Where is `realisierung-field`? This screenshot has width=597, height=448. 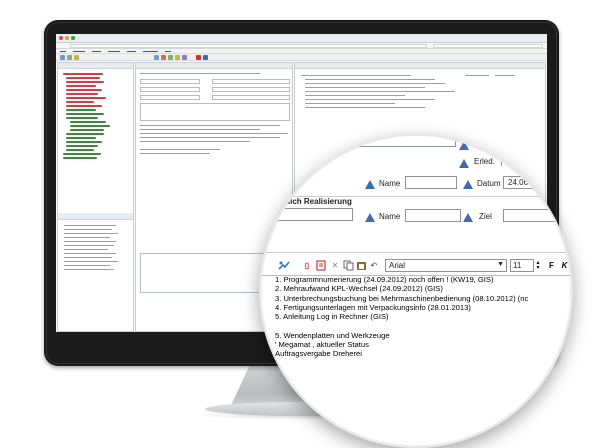
realisierung-field is located at coordinates (307, 214).